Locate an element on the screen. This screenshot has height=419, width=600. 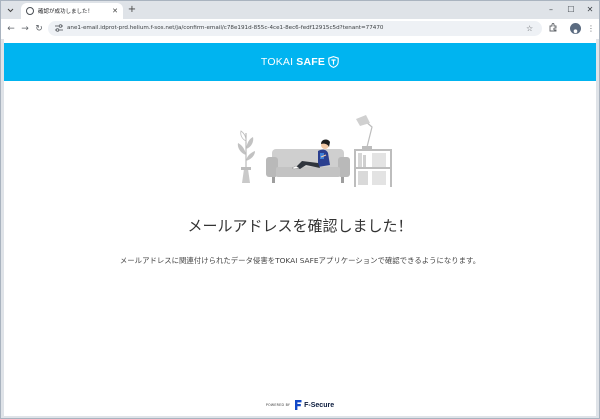
maximize-icon: ☐ is located at coordinates (571, 10).